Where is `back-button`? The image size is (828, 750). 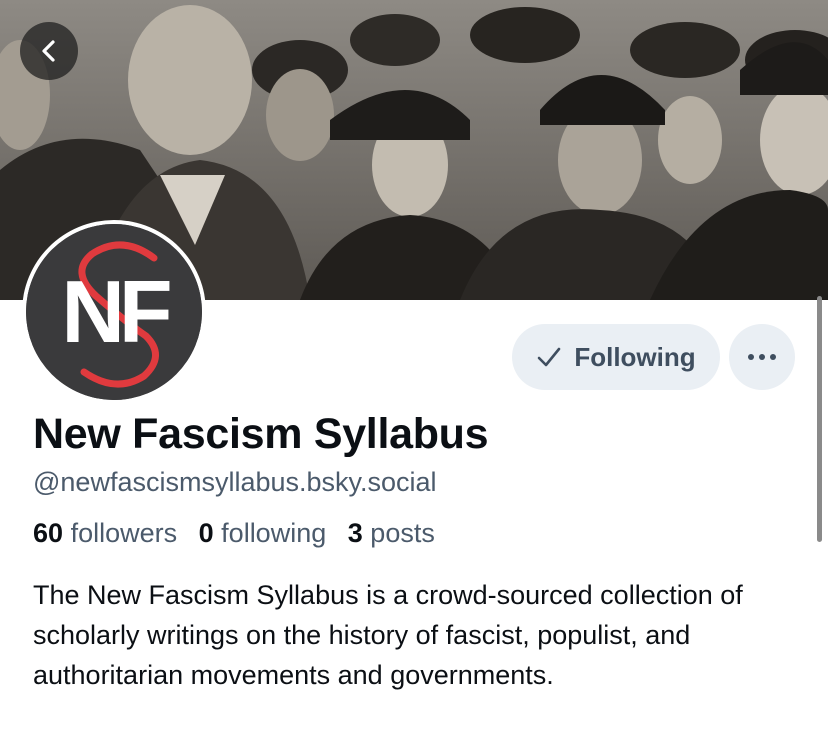
back-button is located at coordinates (49, 51).